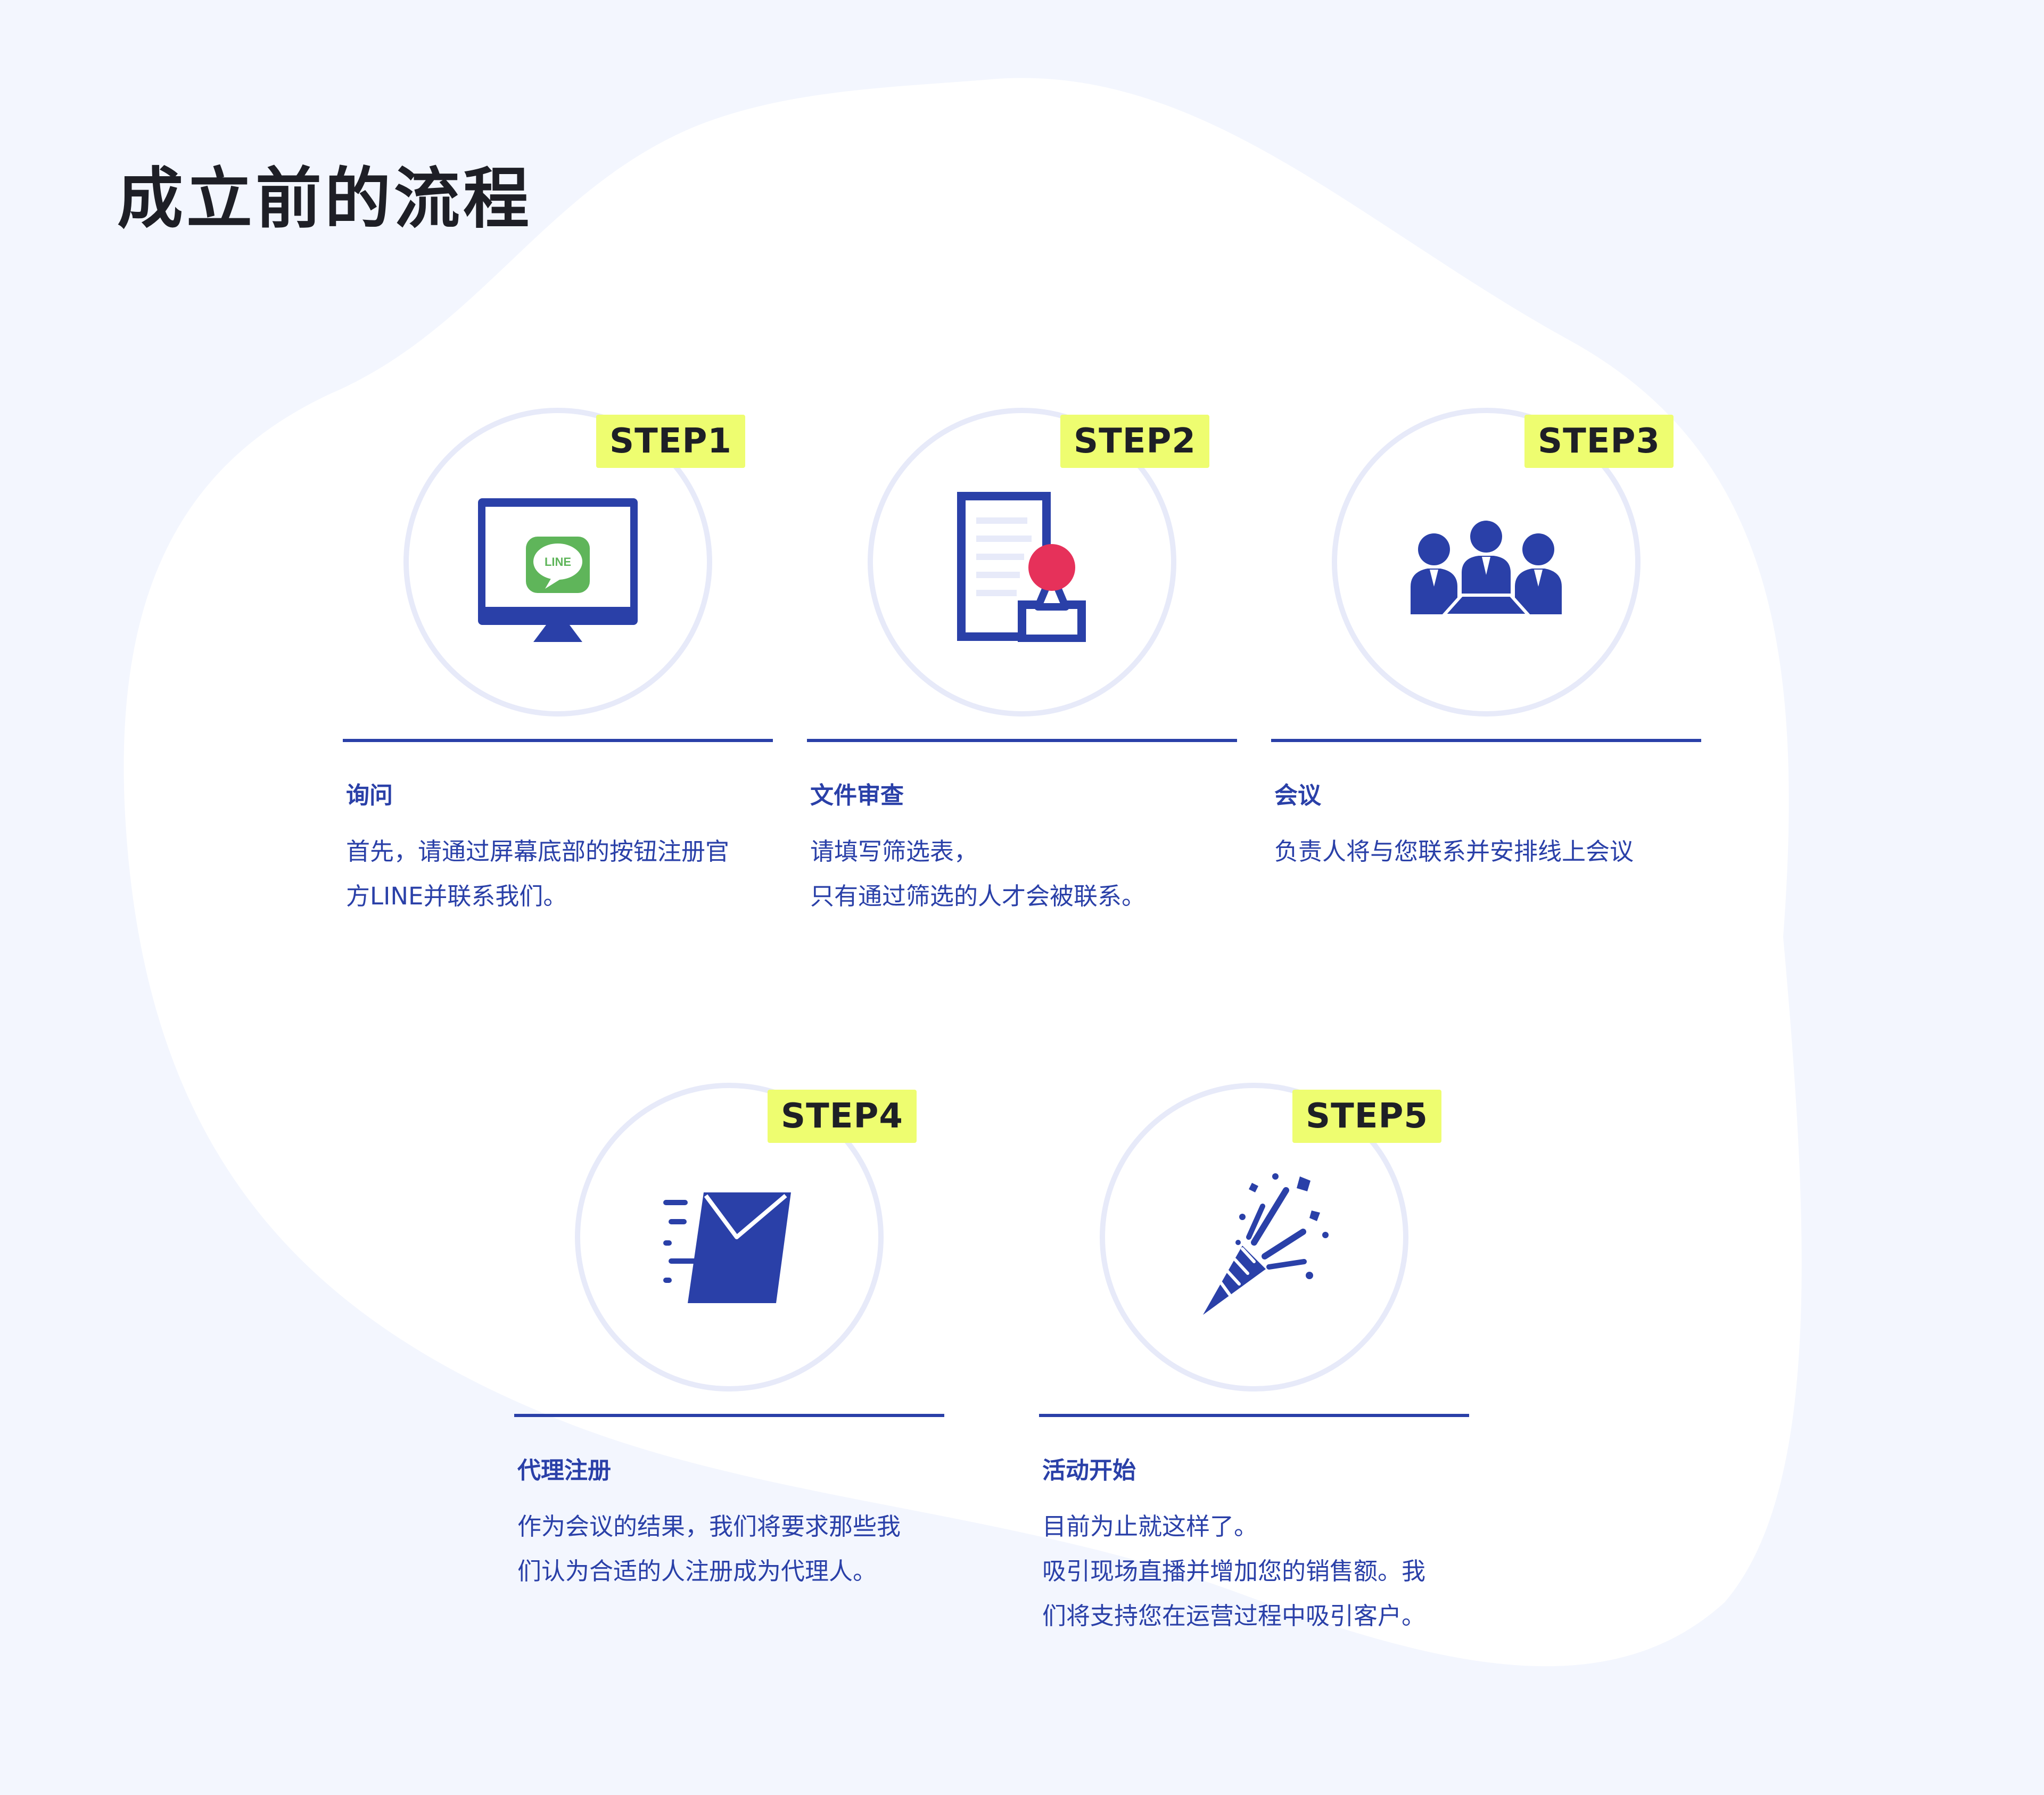  Describe the element at coordinates (697, 1571) in the screenshot. I see `description-line: 们认为合适的人注册成为代理人。` at that location.